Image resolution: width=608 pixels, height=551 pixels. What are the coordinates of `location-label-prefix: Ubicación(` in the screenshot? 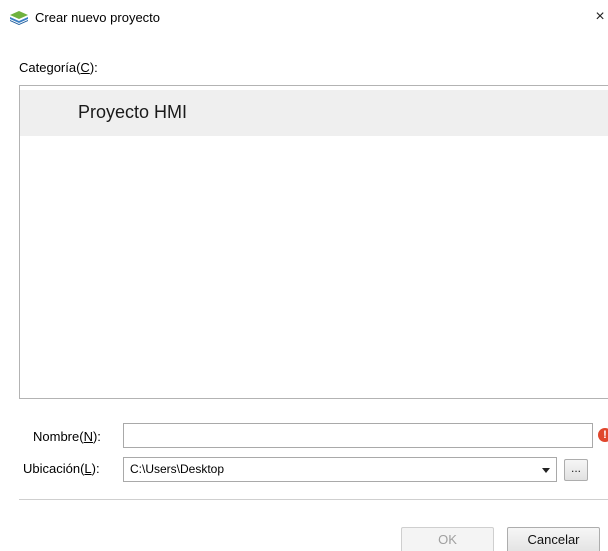 It's located at (54, 468).